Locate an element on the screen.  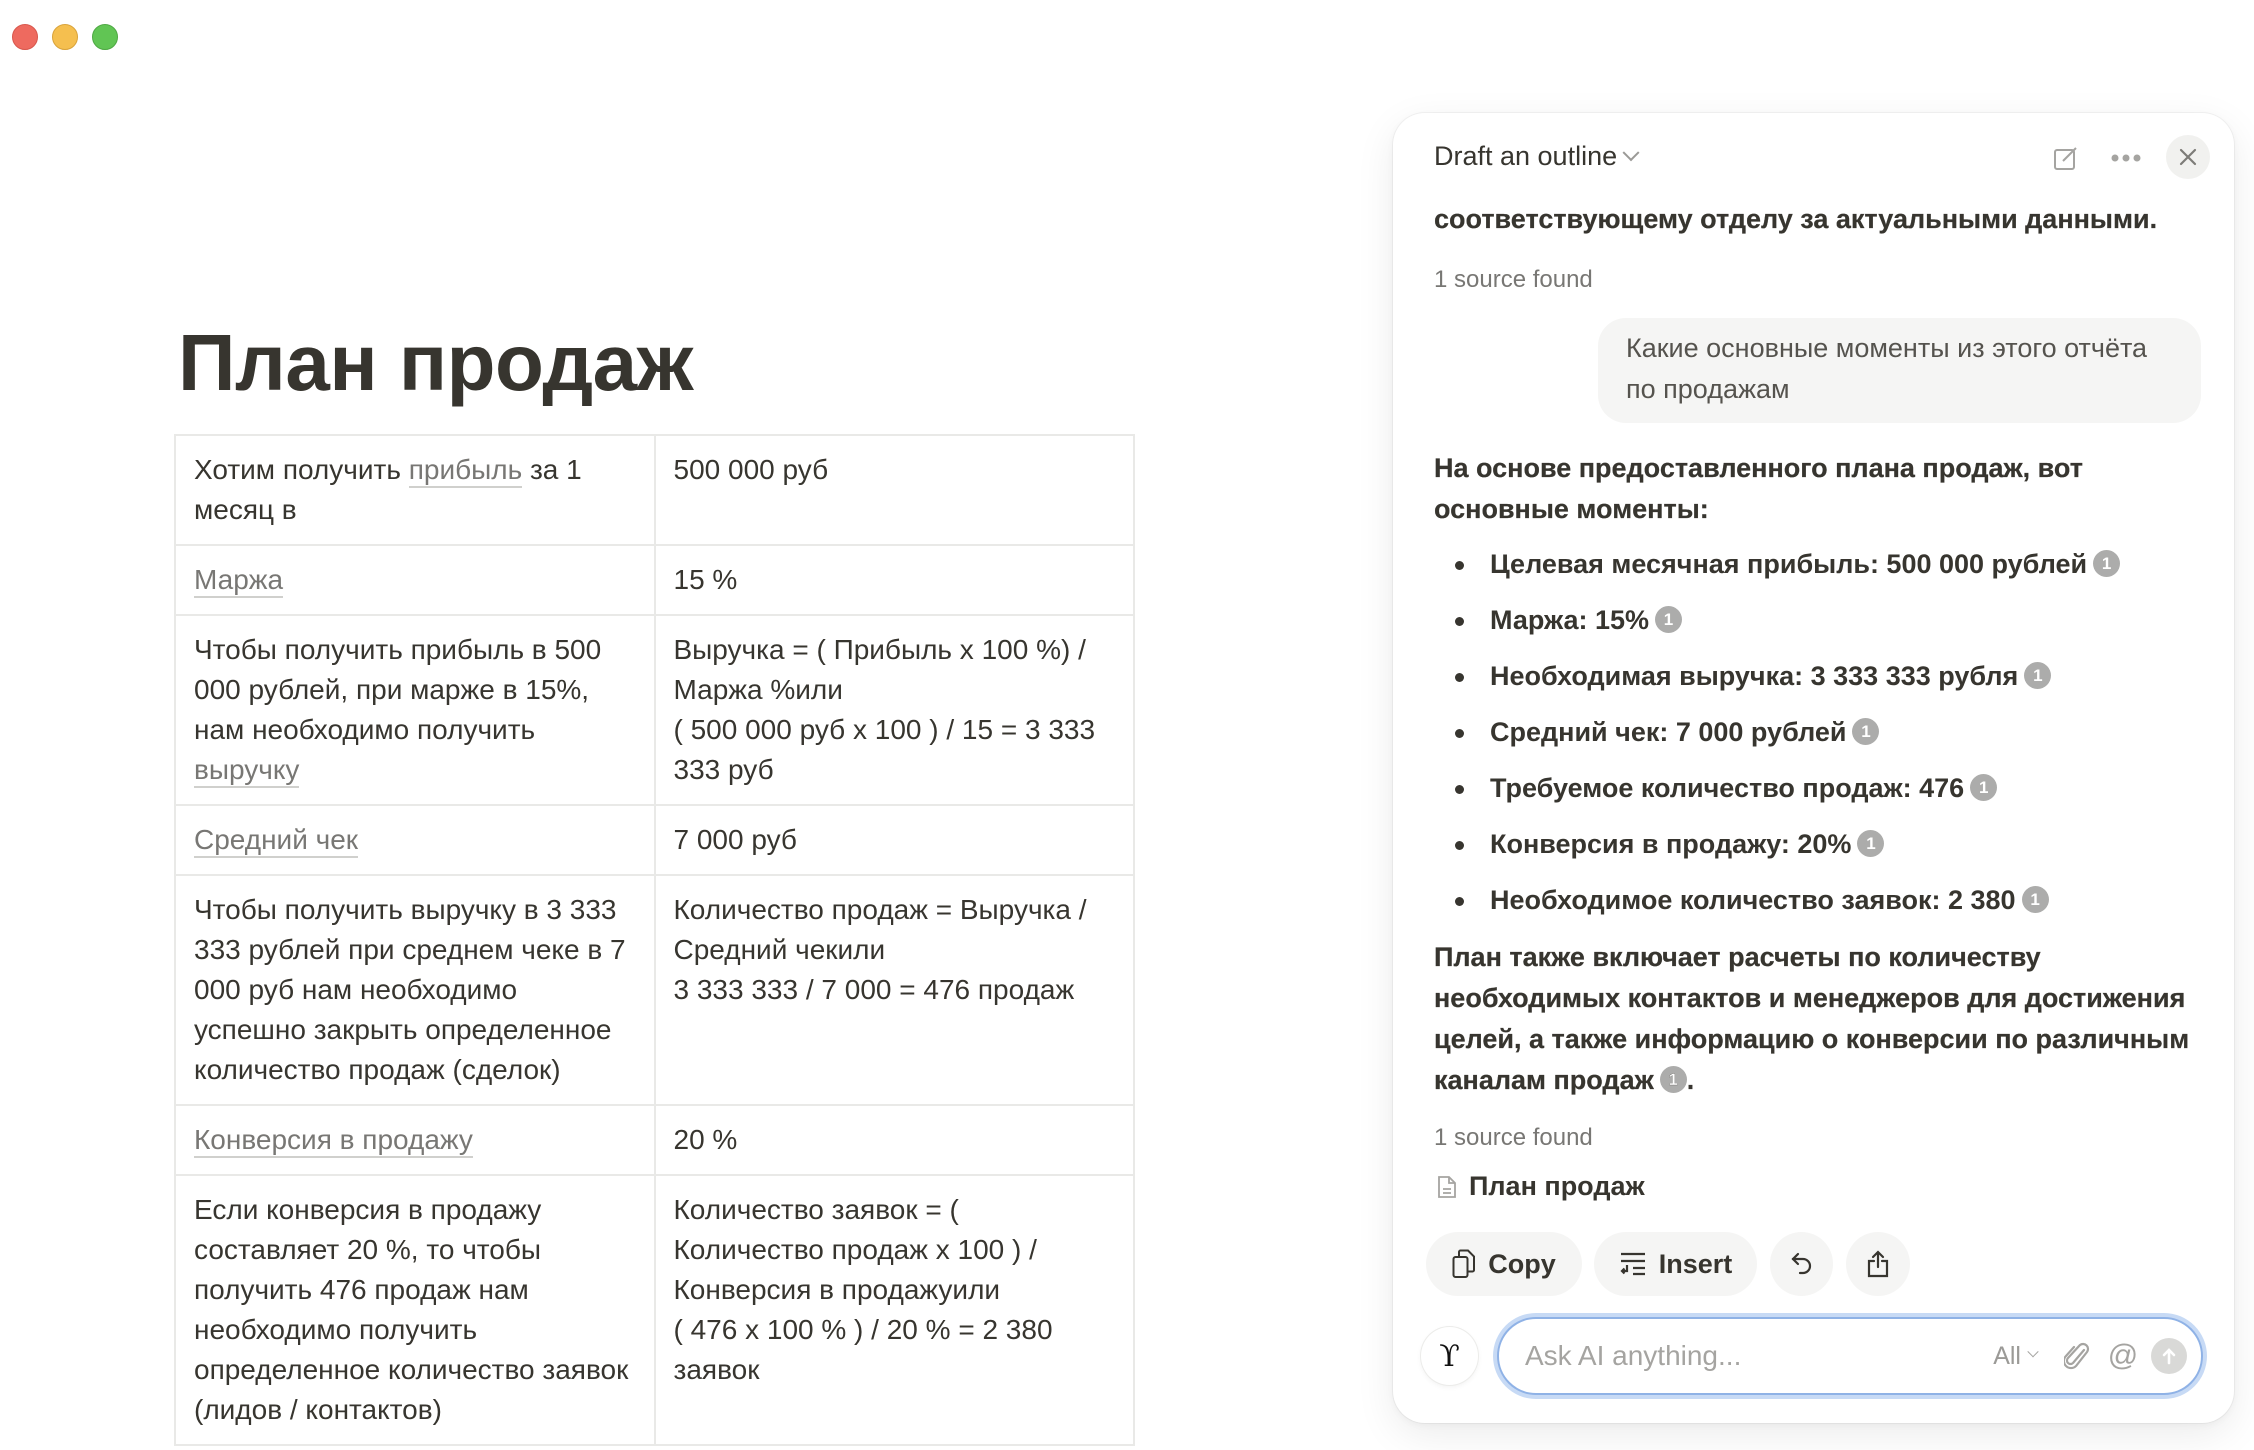
answer-point: Средний чек: 7 000 рублей 1 is located at coordinates (1814, 732).